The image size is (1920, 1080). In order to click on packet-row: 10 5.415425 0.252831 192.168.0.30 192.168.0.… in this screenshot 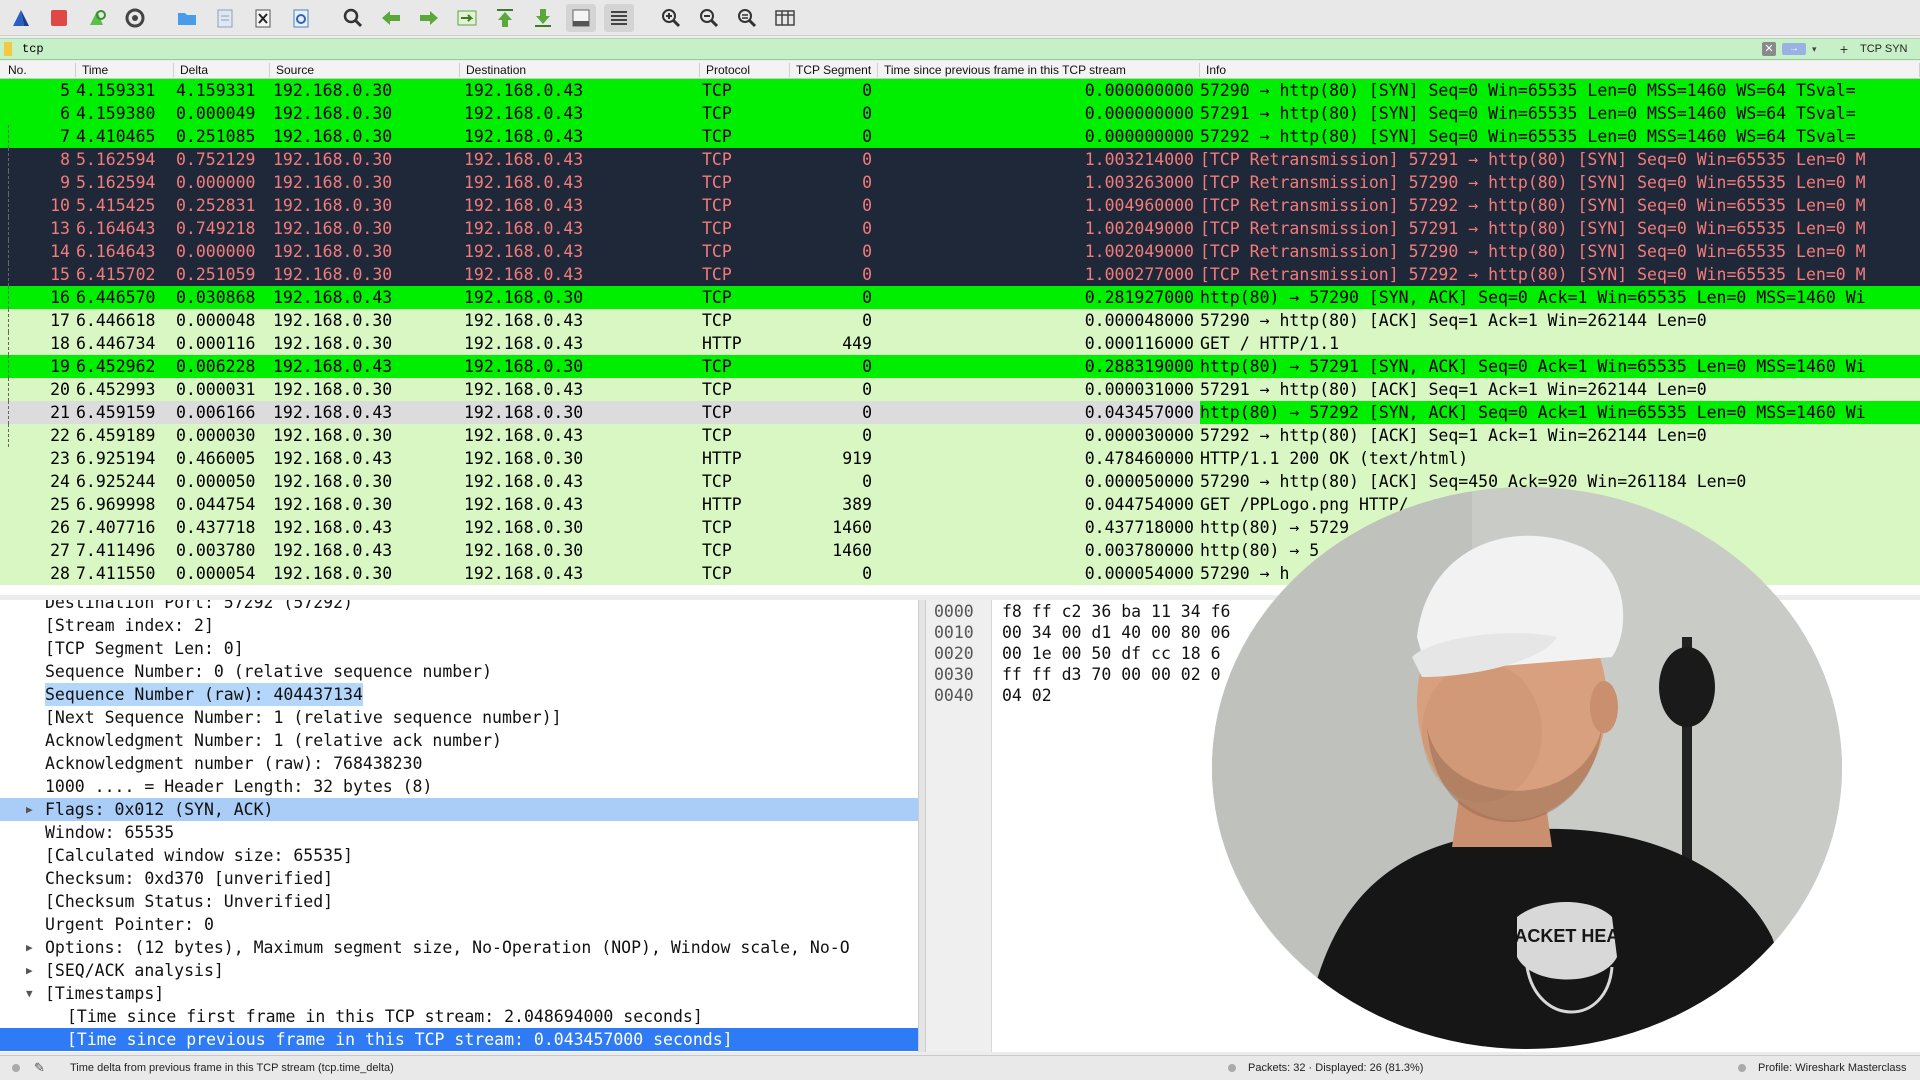, I will do `click(960, 205)`.